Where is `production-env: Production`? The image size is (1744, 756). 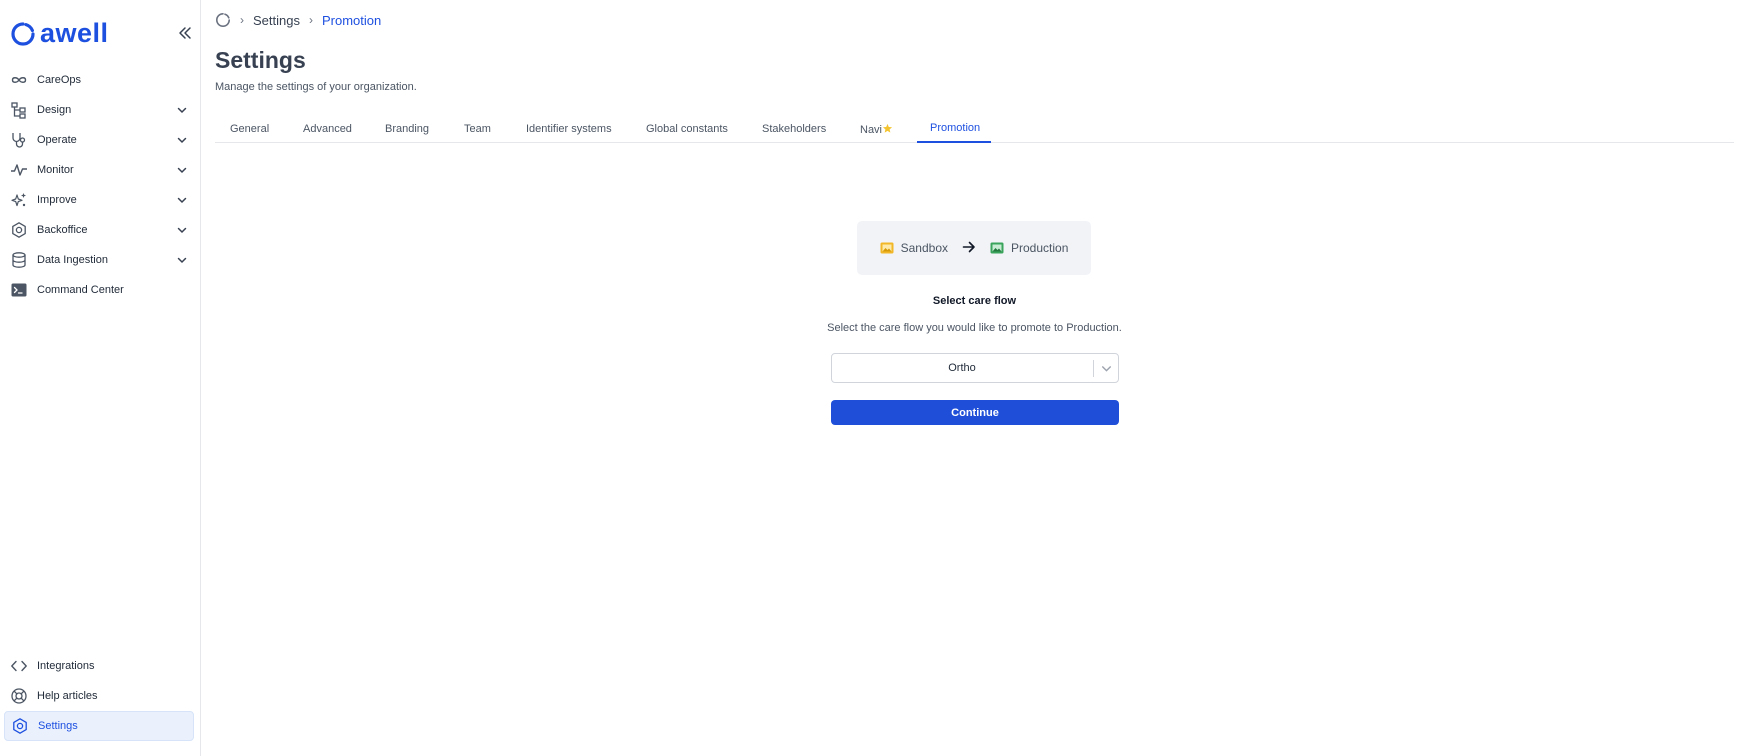 production-env: Production is located at coordinates (1029, 248).